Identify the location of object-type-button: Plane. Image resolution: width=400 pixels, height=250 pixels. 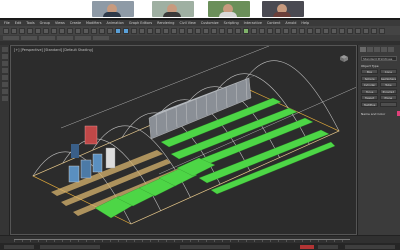
(388, 97).